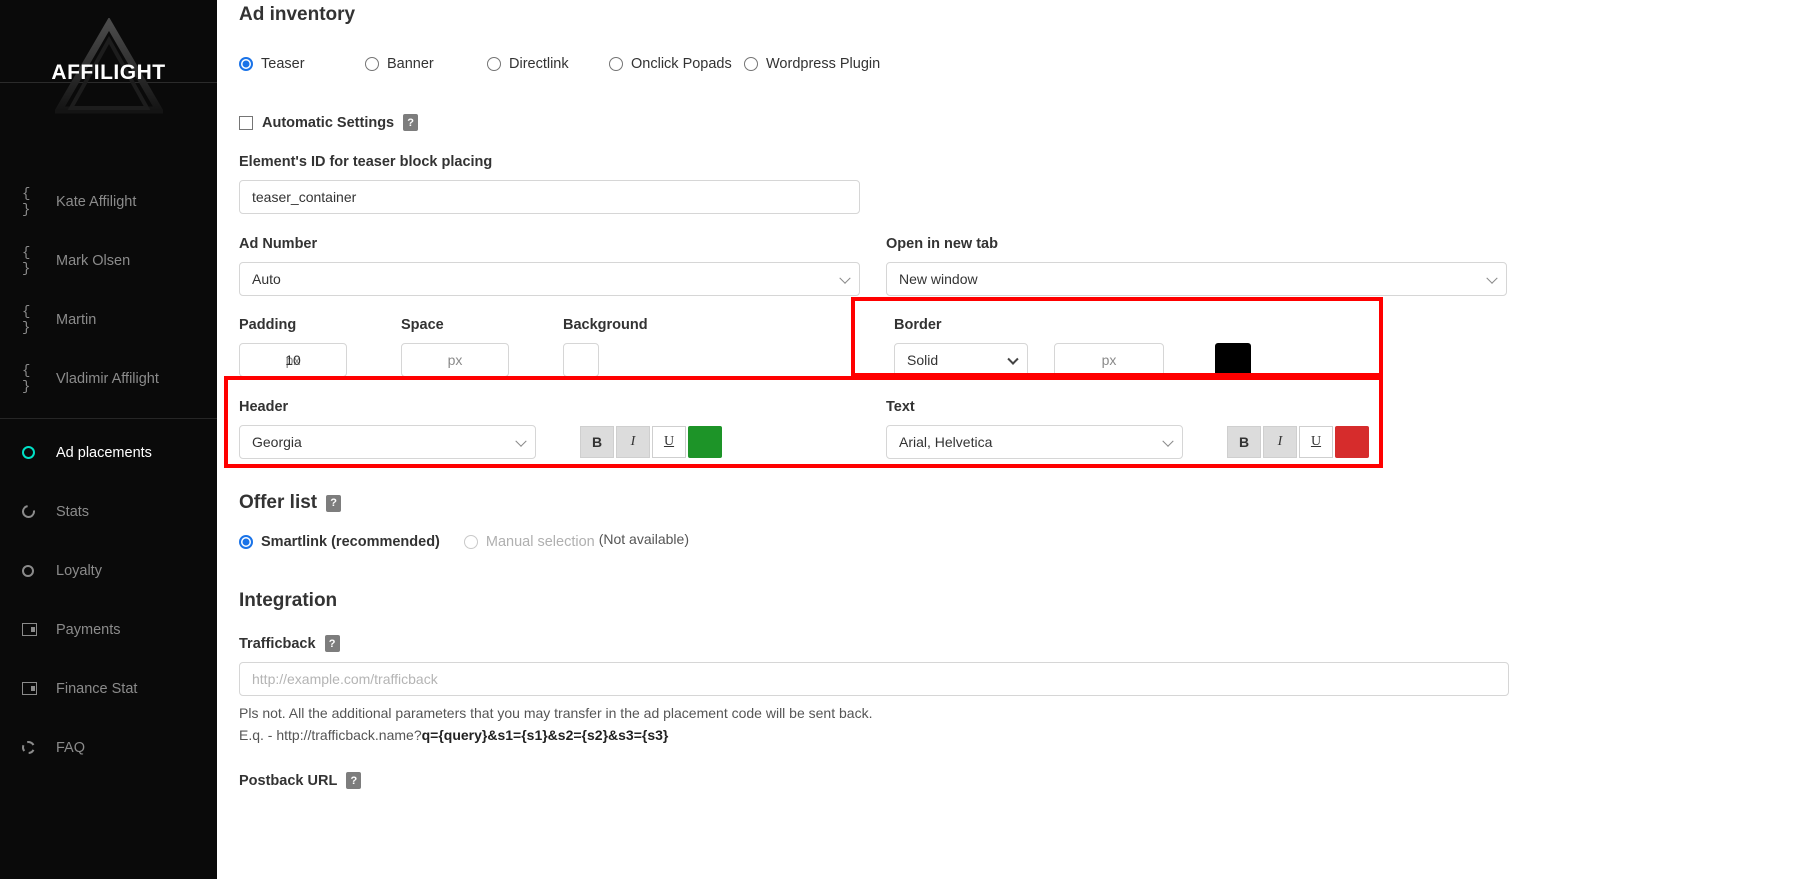 The height and width of the screenshot is (879, 1801). What do you see at coordinates (900, 407) in the screenshot?
I see `text-label: Text` at bounding box center [900, 407].